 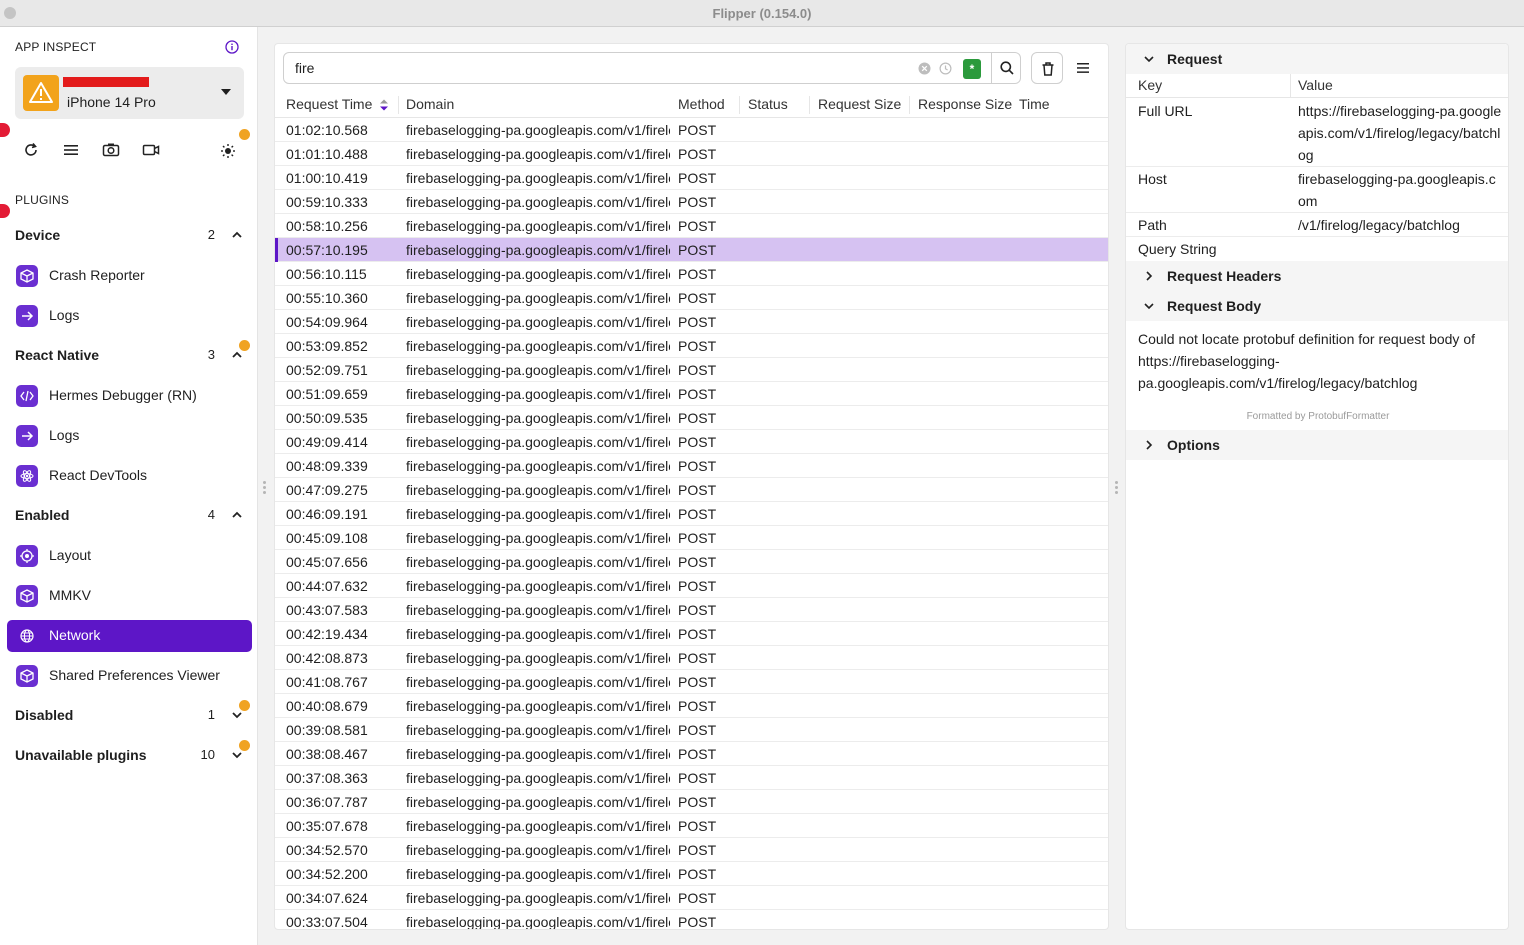 What do you see at coordinates (859, 104) in the screenshot?
I see `column-header-request-size: Request Size` at bounding box center [859, 104].